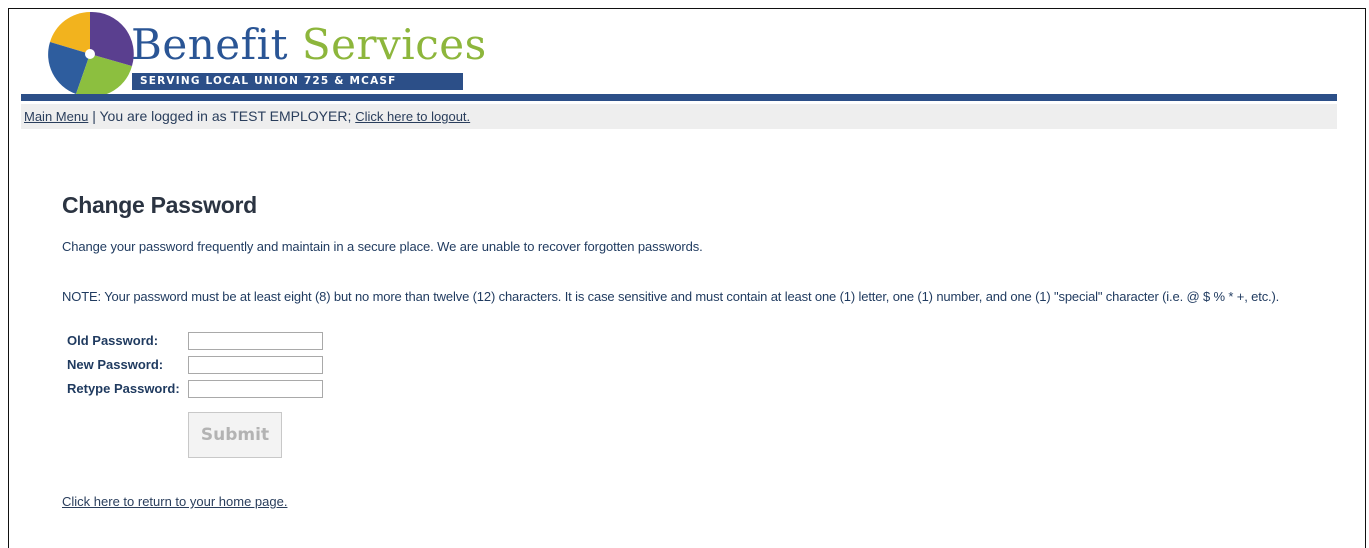  I want to click on old-password-label: Old Password:, so click(113, 340).